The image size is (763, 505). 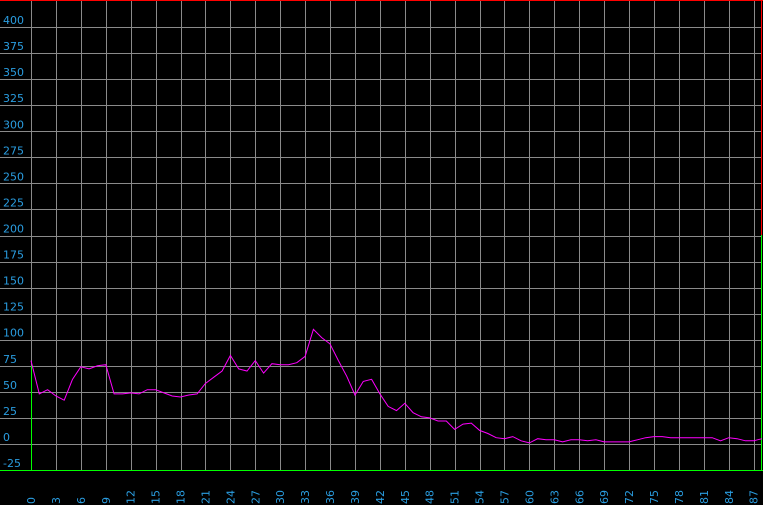 What do you see at coordinates (13, 255) in the screenshot?
I see `y-tick-label: 175` at bounding box center [13, 255].